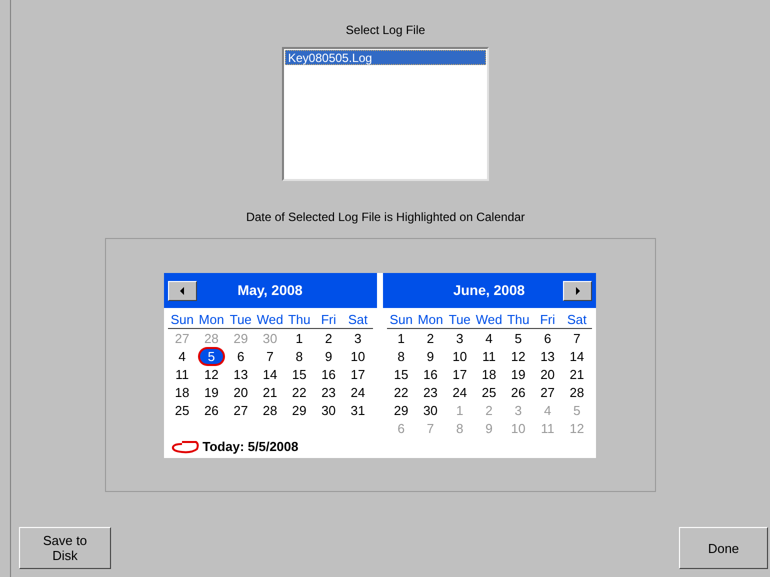 The height and width of the screenshot is (577, 770). I want to click on left-triangle-icon, so click(182, 290).